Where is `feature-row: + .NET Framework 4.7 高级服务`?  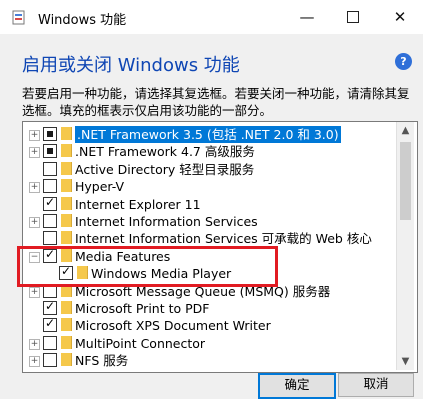
feature-row: + .NET Framework 4.7 高级服务 is located at coordinates (210, 152).